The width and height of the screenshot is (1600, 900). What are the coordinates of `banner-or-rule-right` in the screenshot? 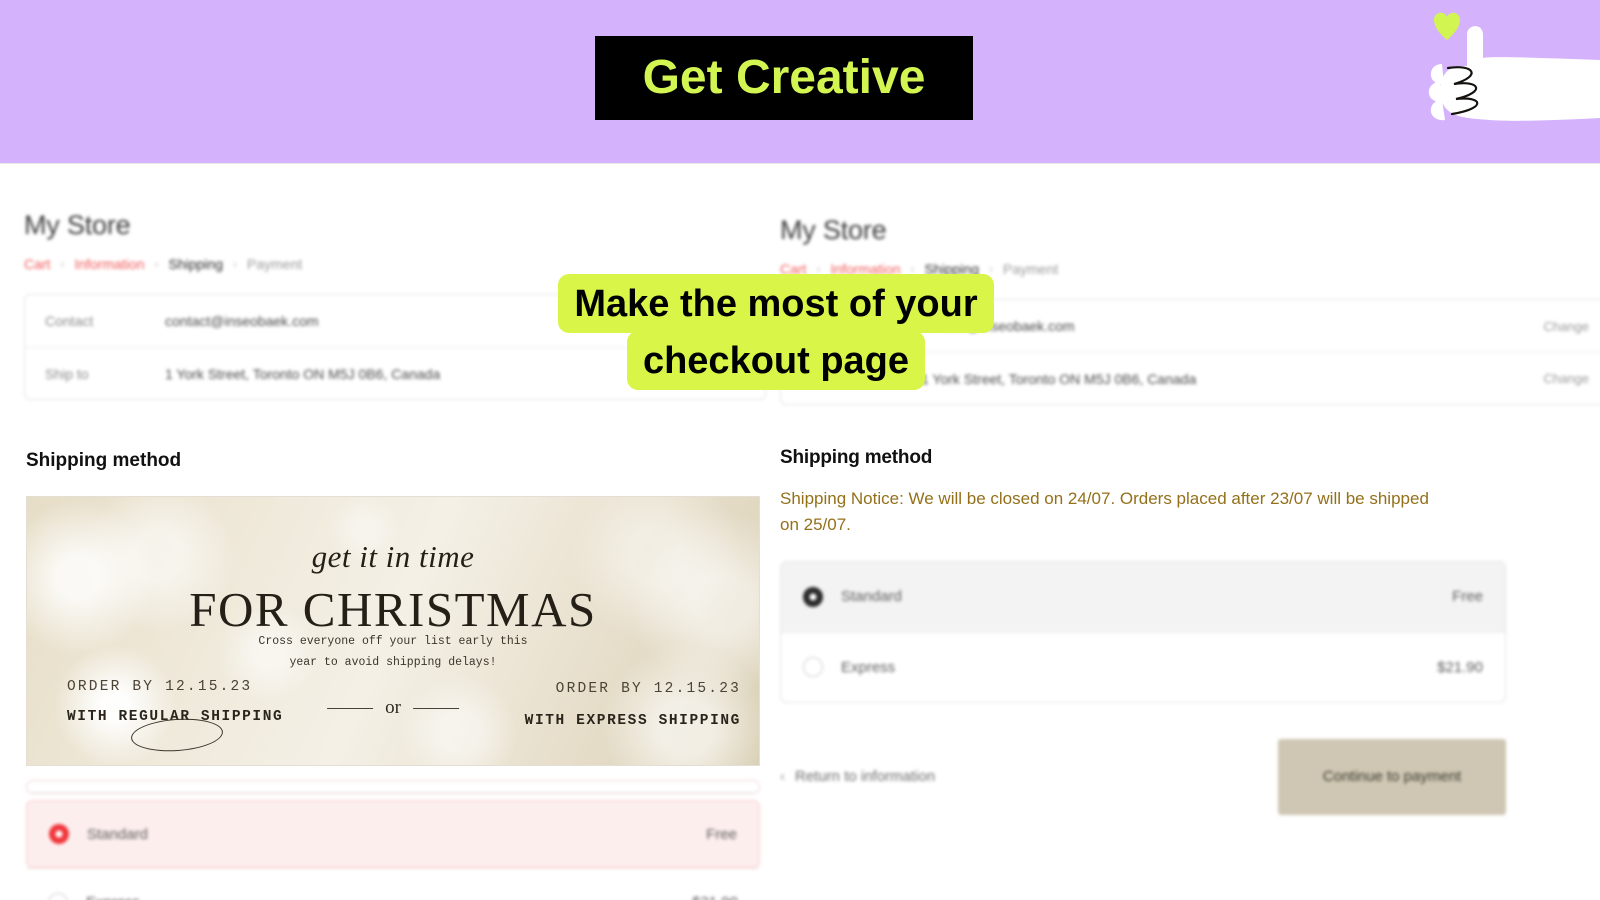 It's located at (435, 708).